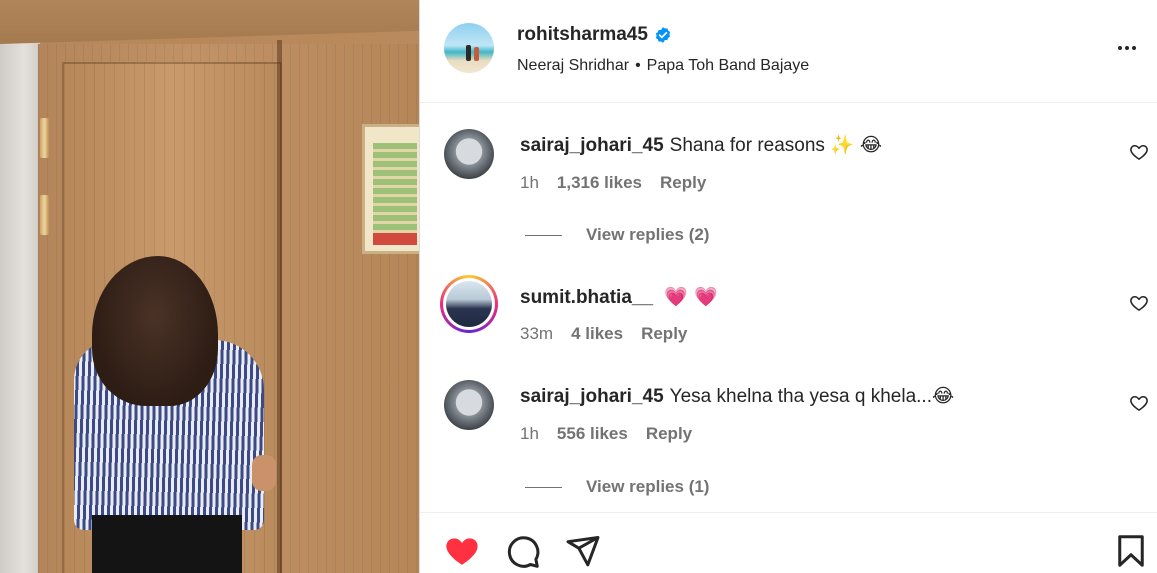 This screenshot has height=573, width=1157. I want to click on audio-info: Neeraj Shridhar • Papa Toh Band Bajaye, so click(663, 66).